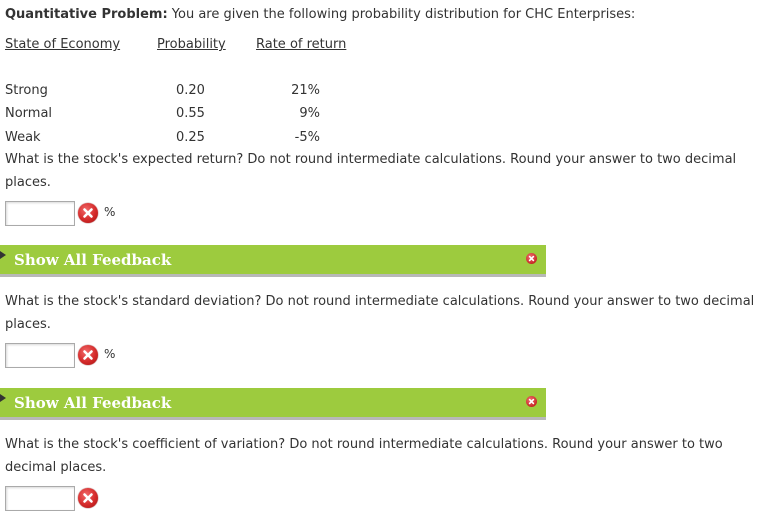  I want to click on header-state: State of Economy, so click(63, 44).